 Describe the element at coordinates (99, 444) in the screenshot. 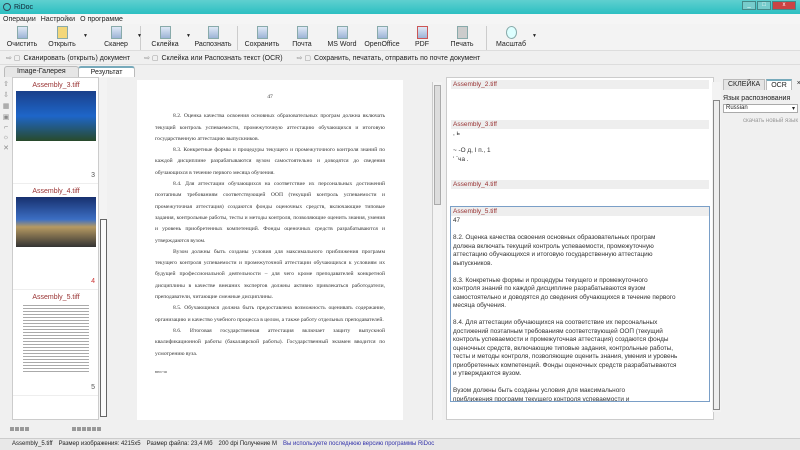

I see `status-image-size: Размер изображения: 4215x5` at that location.